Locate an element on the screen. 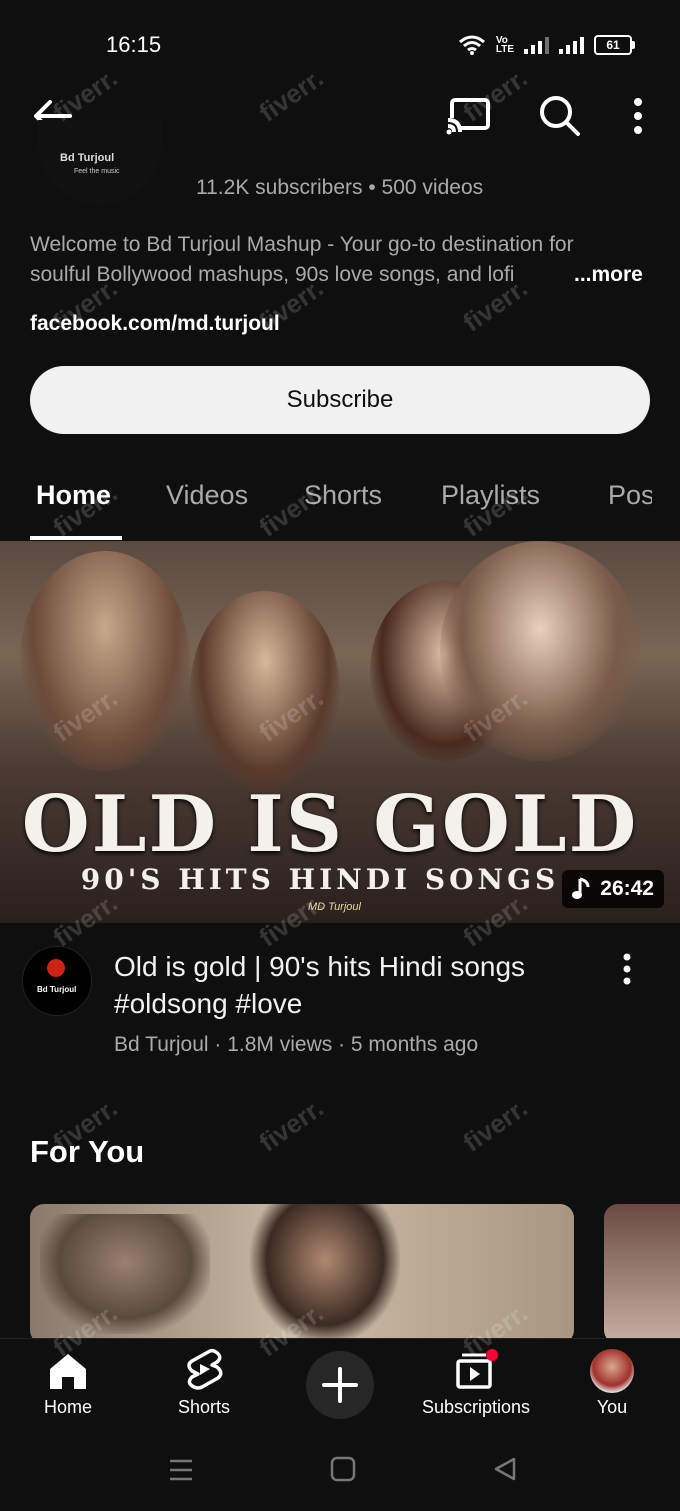  nav-shorts-label: Shorts is located at coordinates (204, 1407).